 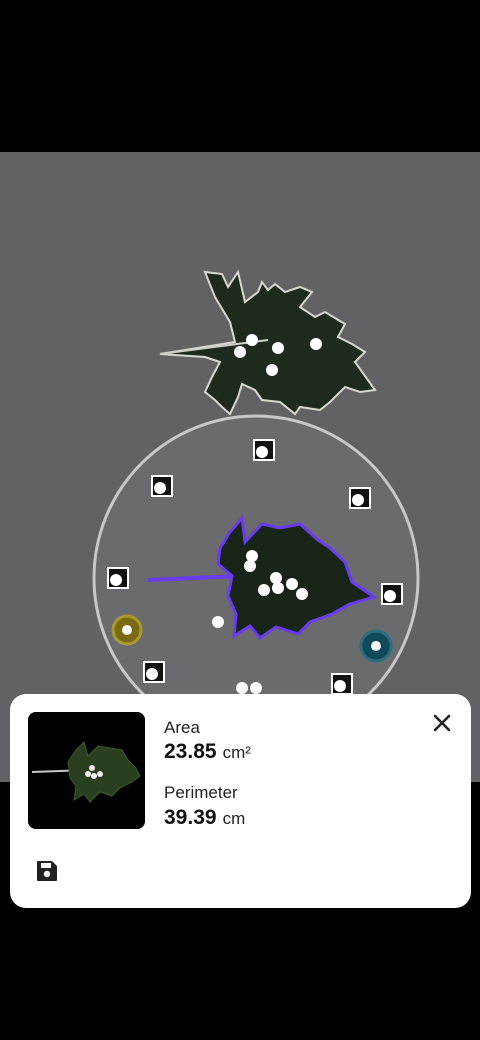 I want to click on area-value: 23.85, so click(x=190, y=751).